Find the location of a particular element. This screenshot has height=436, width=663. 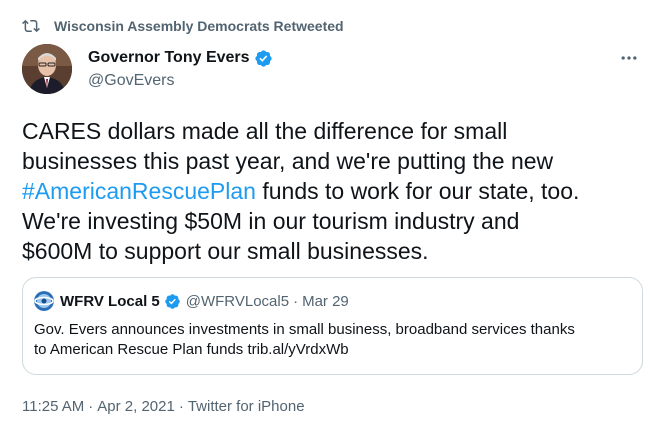

hashtag-link: #AmericanRescuePlan is located at coordinates (139, 191).